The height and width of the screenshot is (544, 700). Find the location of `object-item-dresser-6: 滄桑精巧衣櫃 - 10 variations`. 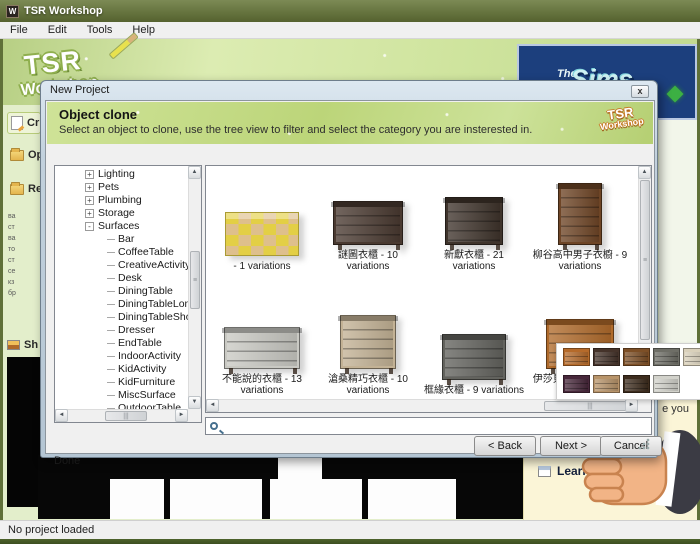

object-item-dresser-6: 滄桑精巧衣櫃 - 10 variations is located at coordinates (368, 336).